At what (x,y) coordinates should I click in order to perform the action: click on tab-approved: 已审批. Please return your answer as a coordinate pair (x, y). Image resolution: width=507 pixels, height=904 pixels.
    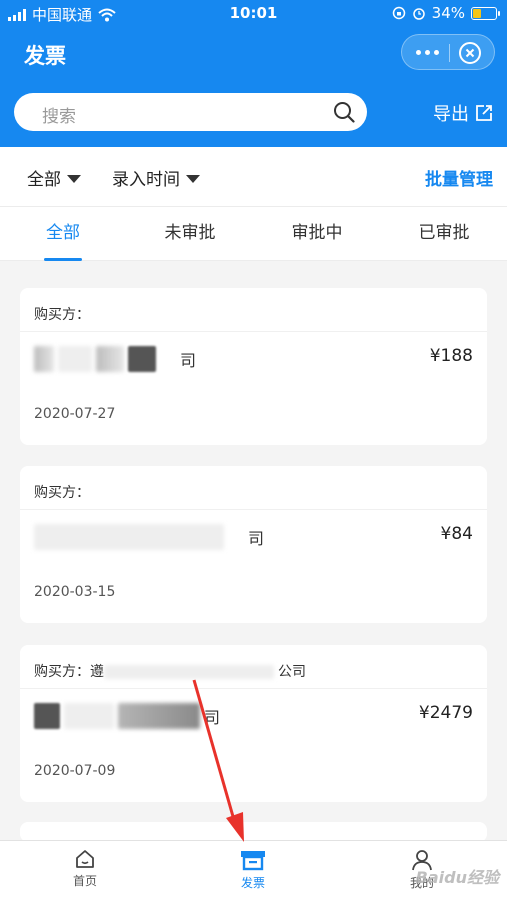
    Looking at the image, I should click on (444, 234).